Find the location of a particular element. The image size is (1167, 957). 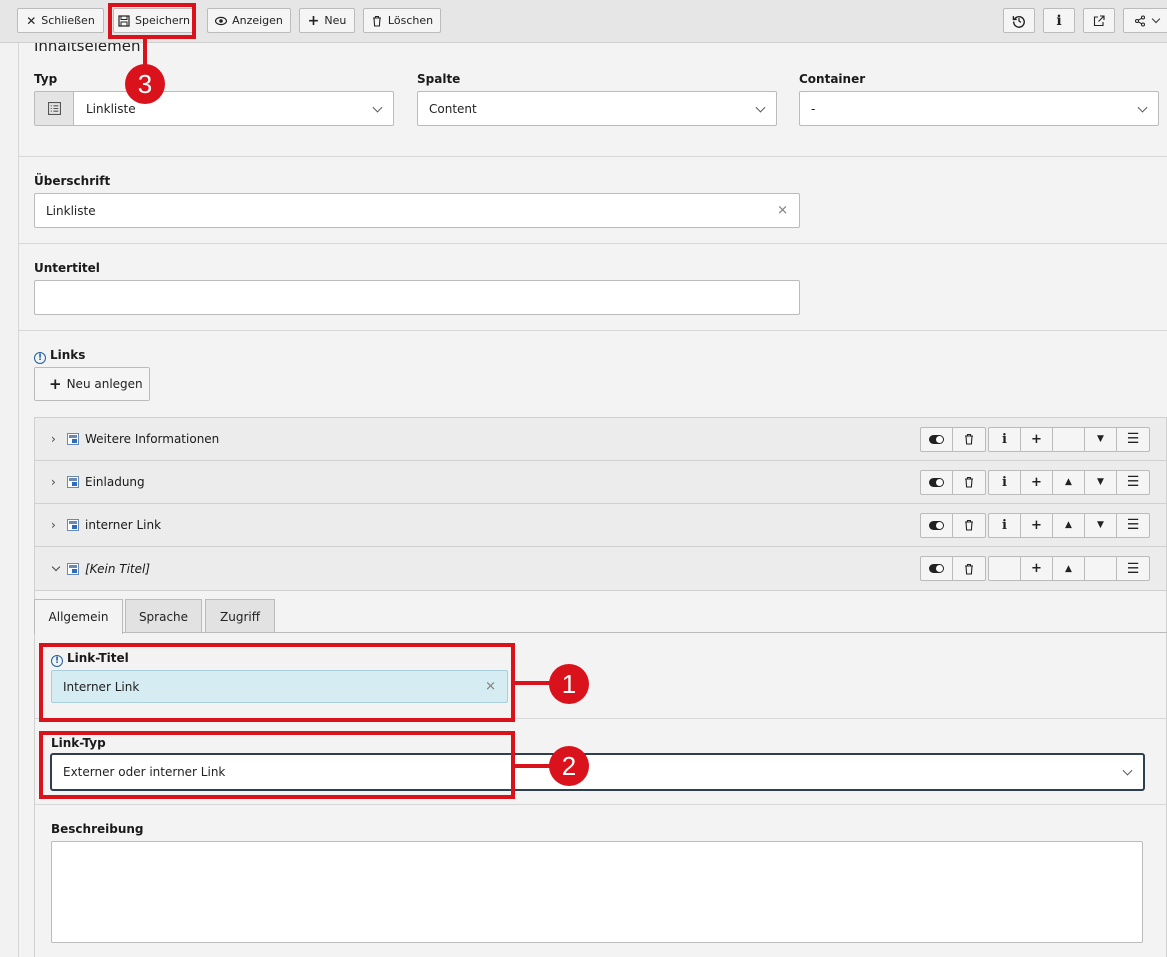

section-title: Inhaltselemen is located at coordinates (87, 49).